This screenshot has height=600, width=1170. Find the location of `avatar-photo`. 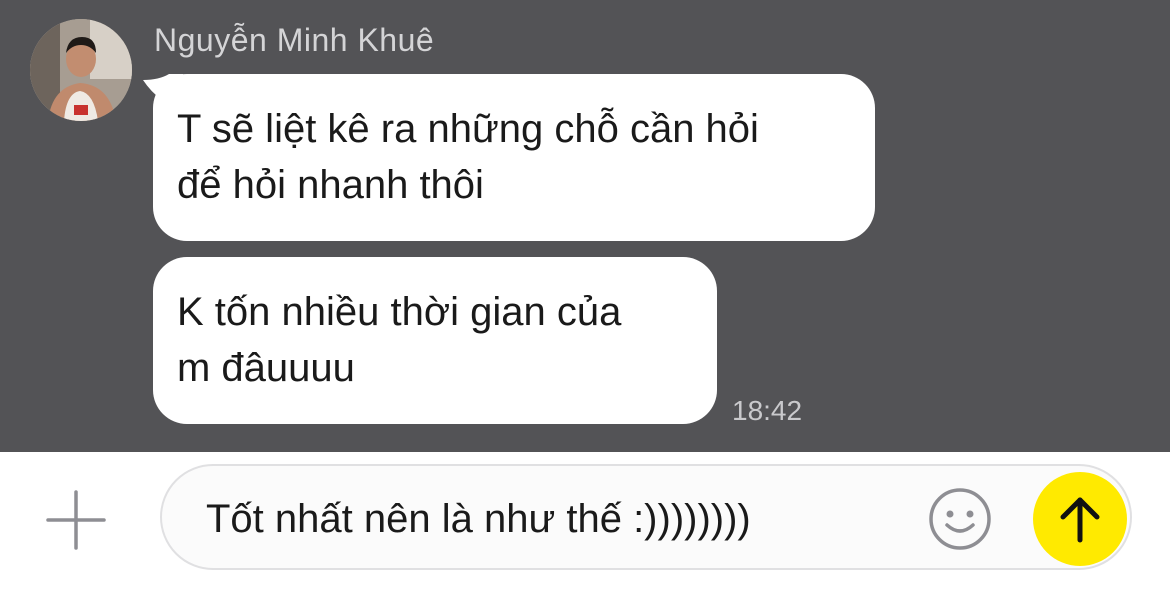

avatar-photo is located at coordinates (81, 70).